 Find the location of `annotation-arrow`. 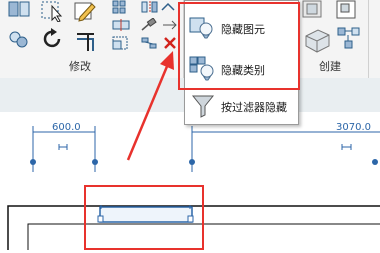

annotation-arrow is located at coordinates (150, 106).